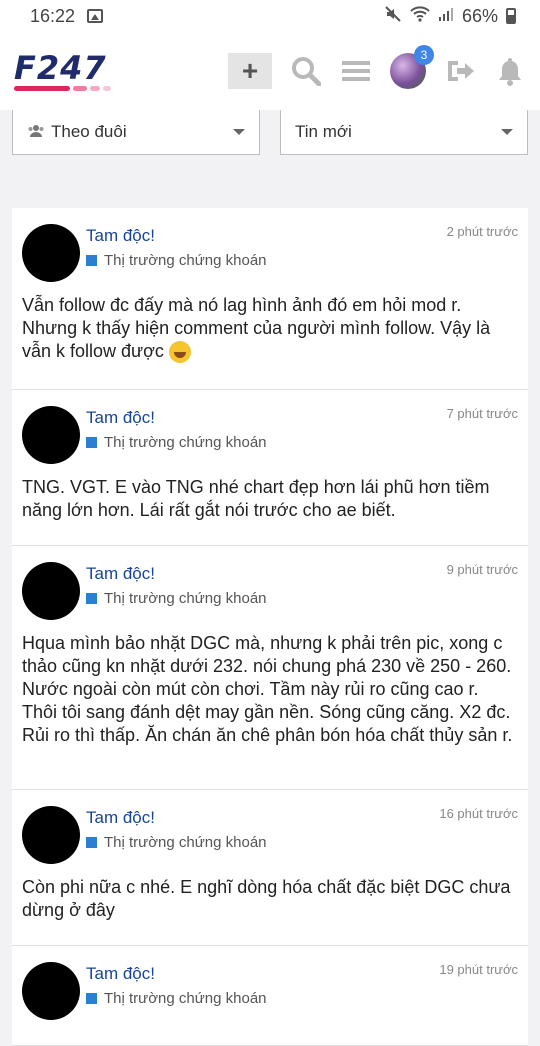 This screenshot has height=1046, width=540. Describe the element at coordinates (356, 71) in the screenshot. I see `menu-icon` at that location.